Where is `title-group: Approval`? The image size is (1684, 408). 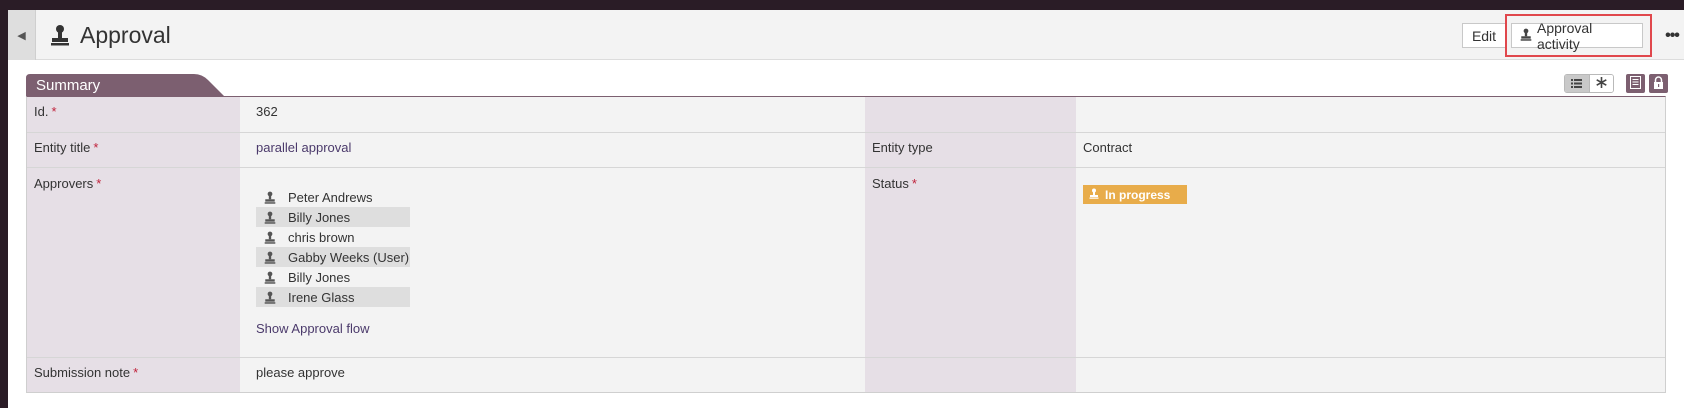 title-group: Approval is located at coordinates (110, 35).